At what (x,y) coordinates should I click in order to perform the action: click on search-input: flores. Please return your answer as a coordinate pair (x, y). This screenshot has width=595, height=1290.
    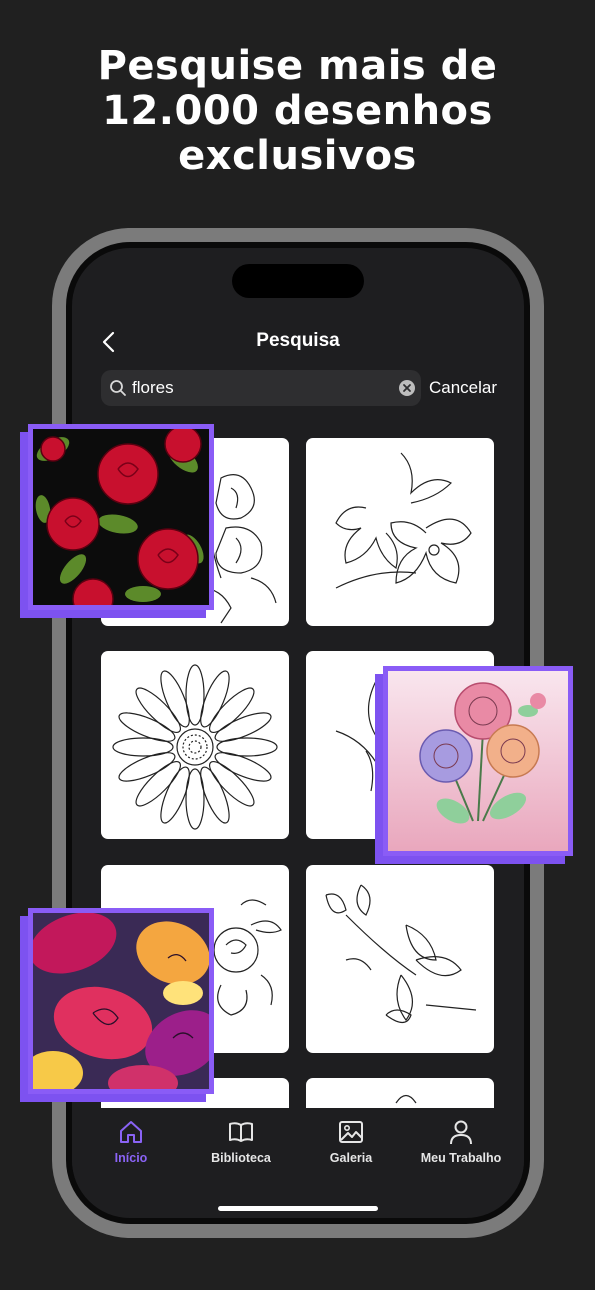
    Looking at the image, I should click on (261, 388).